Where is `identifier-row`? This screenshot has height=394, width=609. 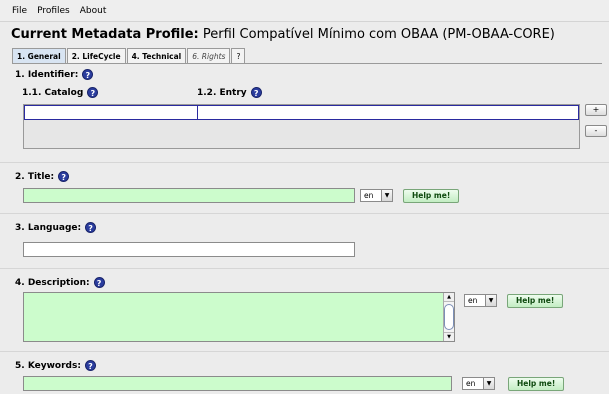
identifier-row is located at coordinates (301, 112).